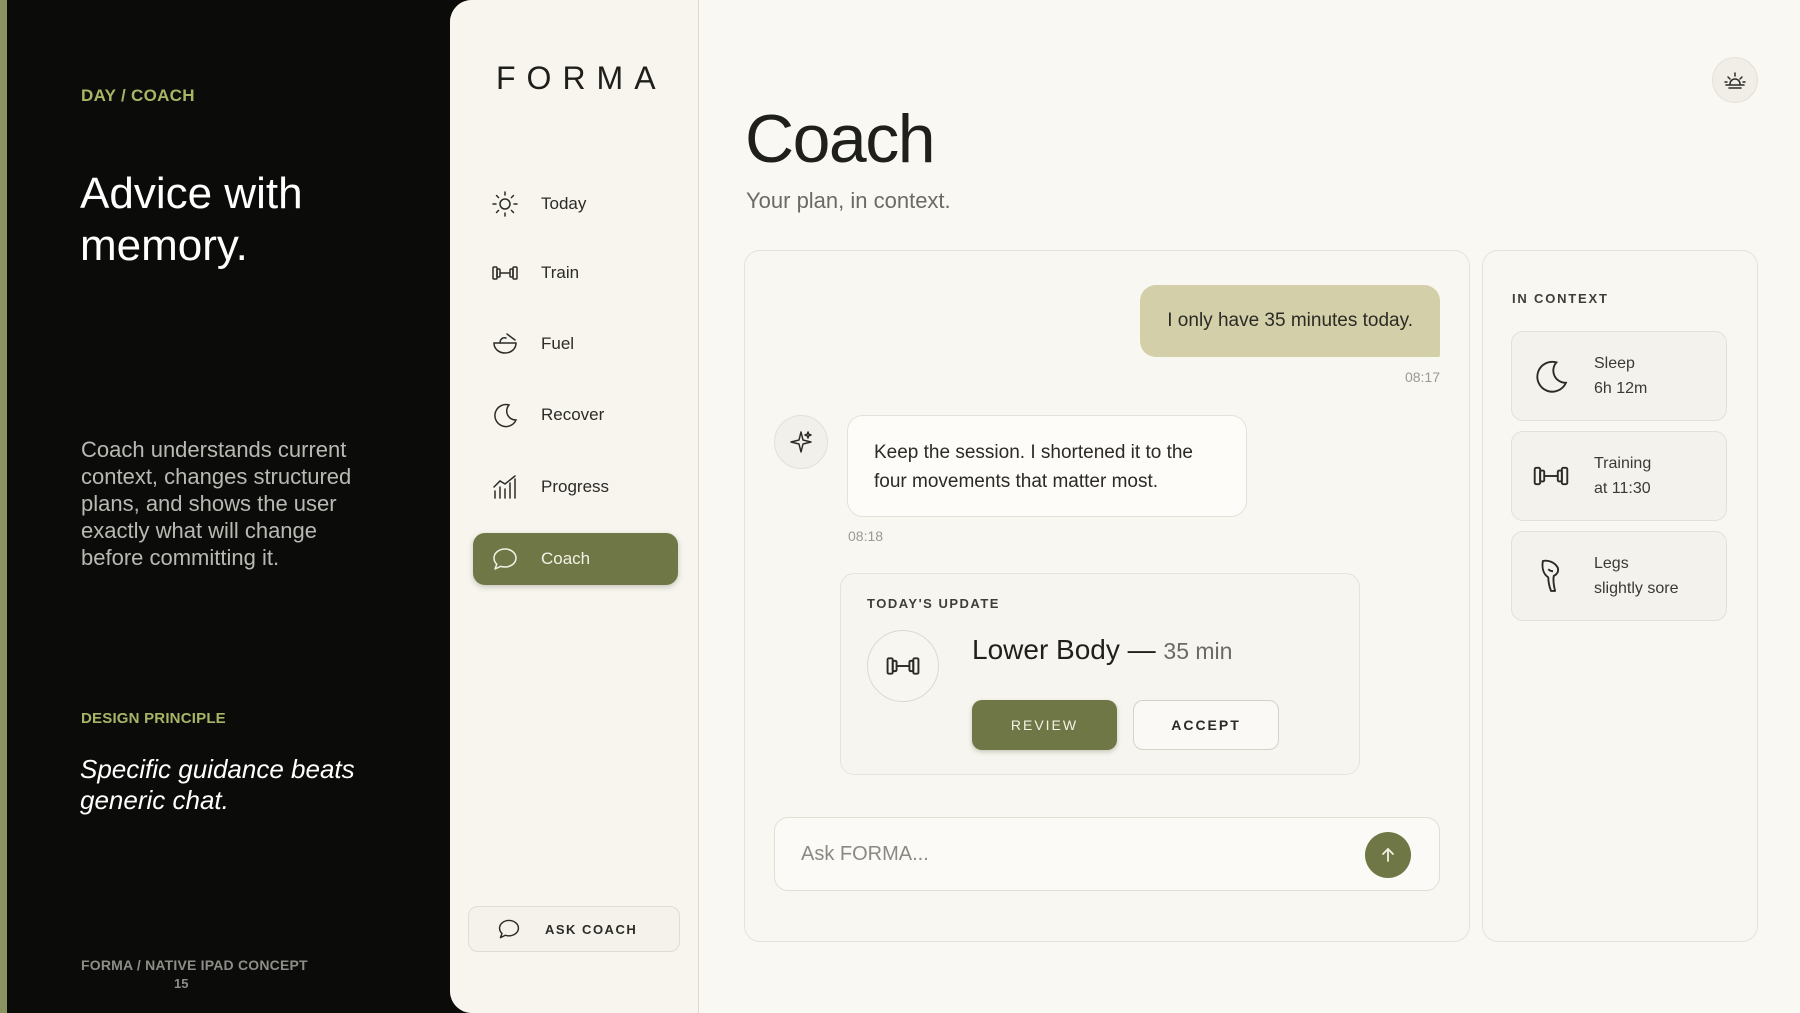 This screenshot has height=1013, width=1800. What do you see at coordinates (1621, 388) in the screenshot?
I see `context-value: 6h 12m` at bounding box center [1621, 388].